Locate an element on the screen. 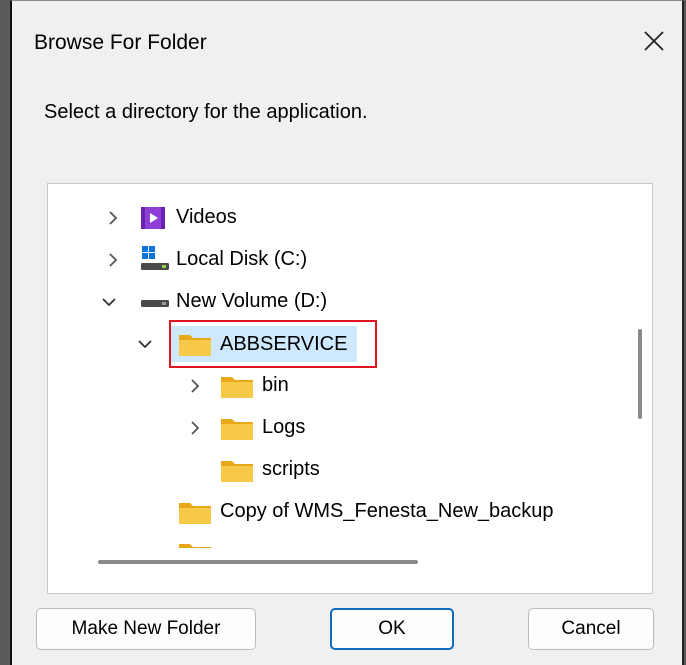  tree-item-label: Local Disk (C:) is located at coordinates (242, 259).